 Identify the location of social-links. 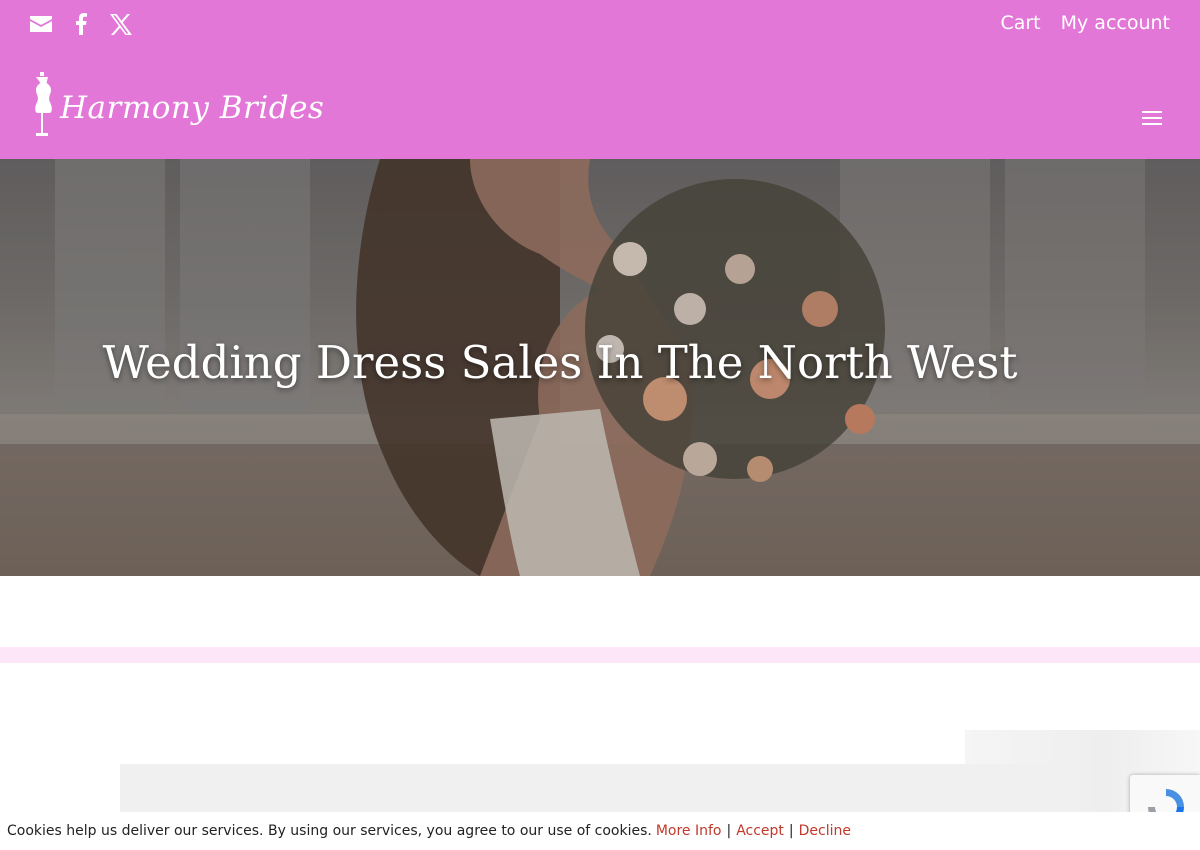
(81, 24).